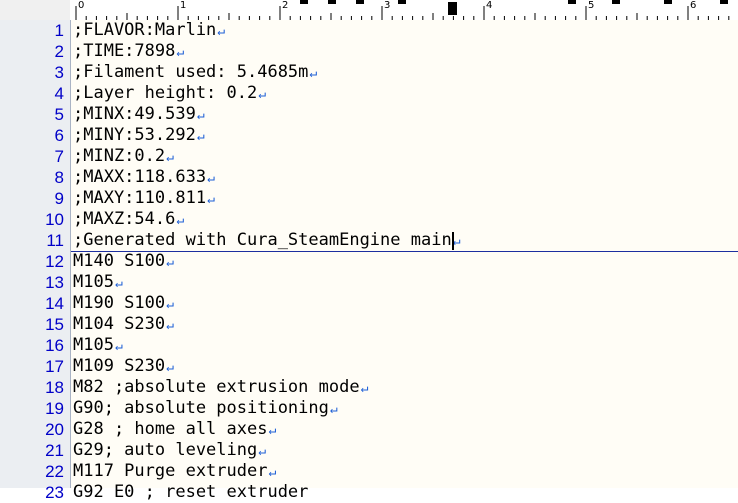 The height and width of the screenshot is (503, 738). What do you see at coordinates (216, 387) in the screenshot?
I see `code-line-content: M82 ;absolute extrusion mode` at bounding box center [216, 387].